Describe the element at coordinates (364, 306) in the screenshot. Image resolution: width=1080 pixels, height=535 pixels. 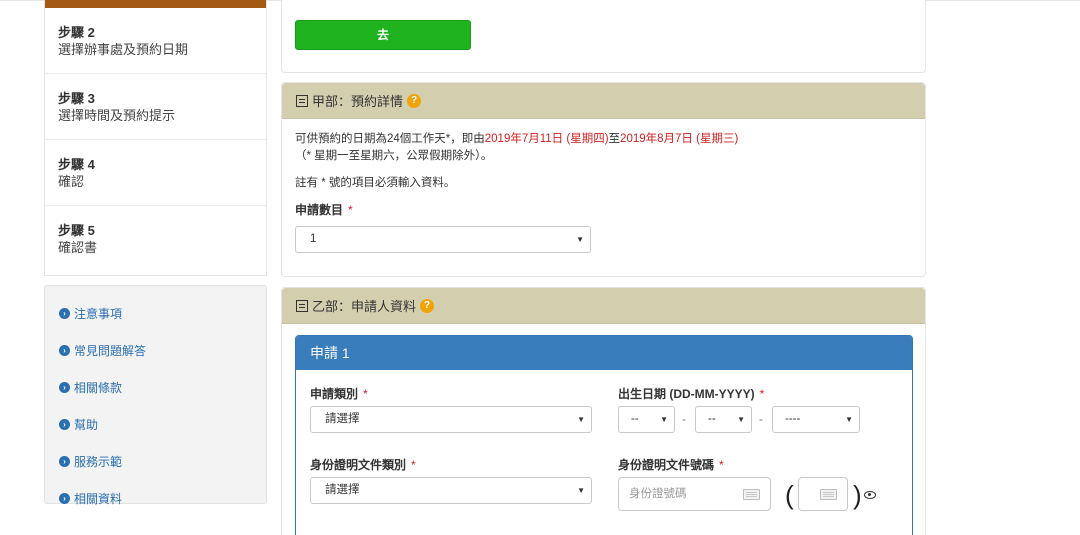
I see `section-b-title: 乙部：申請人資料` at that location.